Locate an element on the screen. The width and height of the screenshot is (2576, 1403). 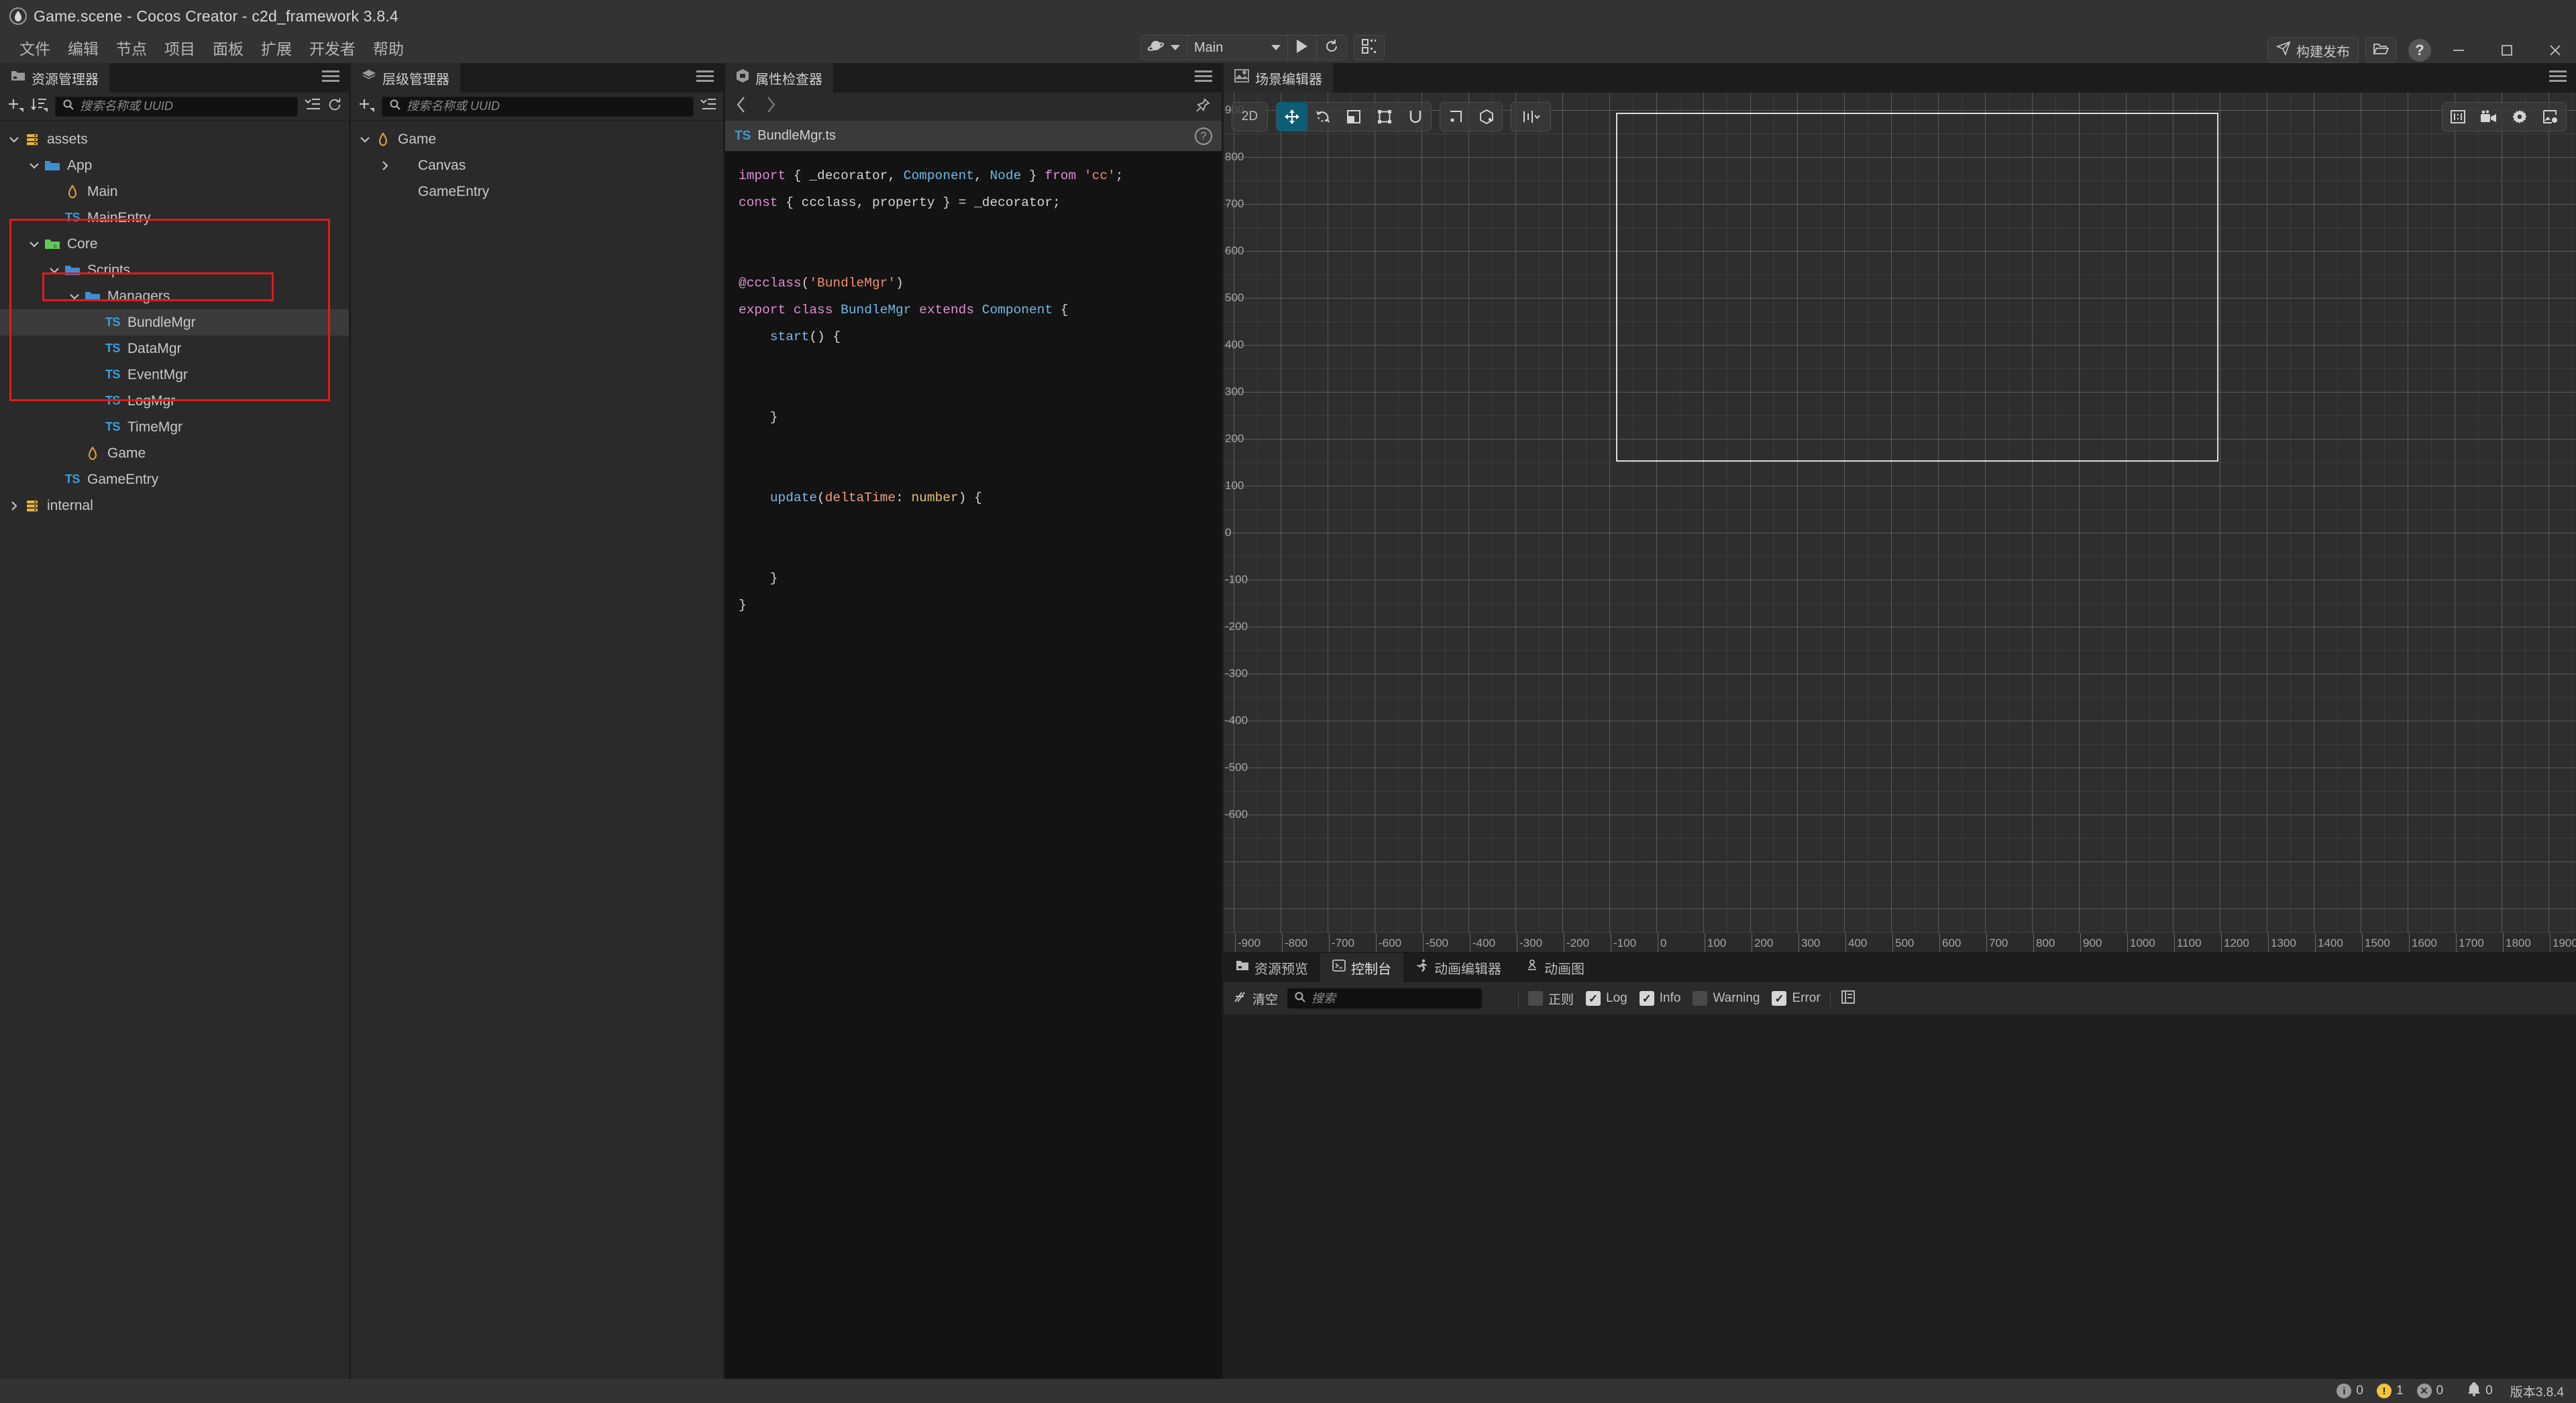
console-output is located at coordinates (1900, 1197).